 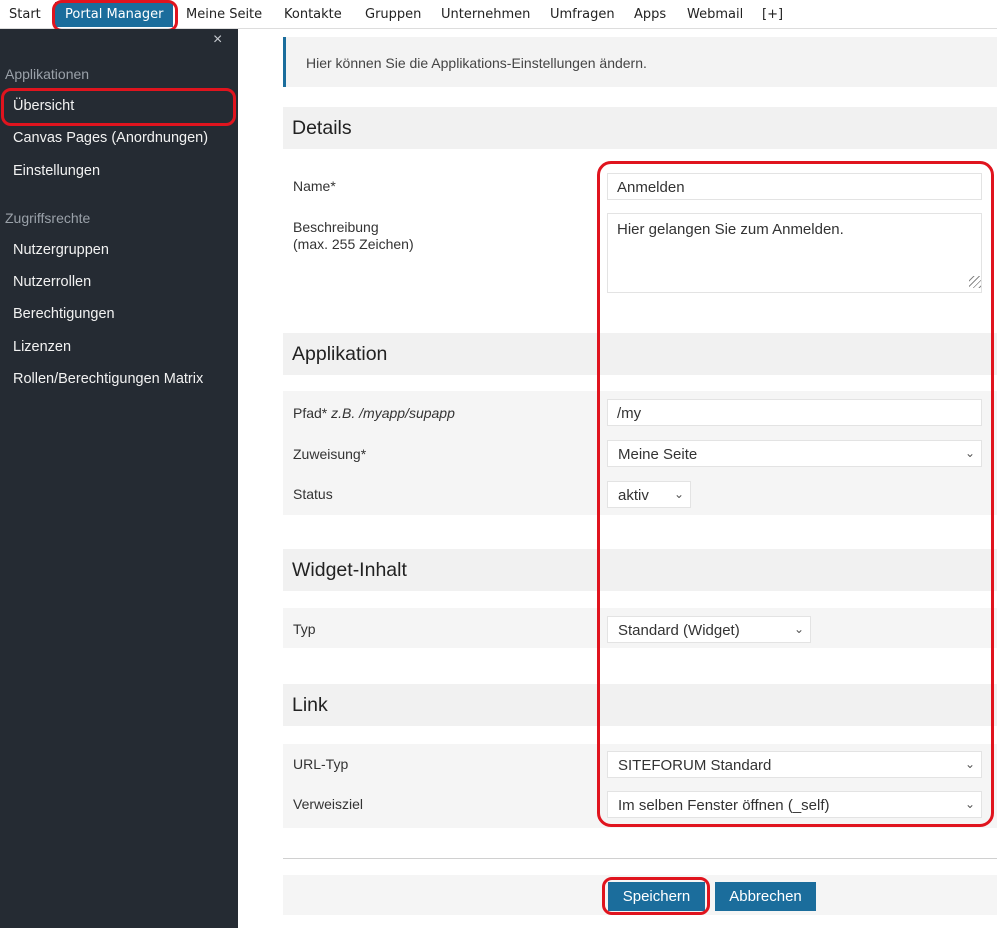 What do you see at coordinates (794, 764) in the screenshot?
I see `url-type-select: SITEFORUM Standard ⌄` at bounding box center [794, 764].